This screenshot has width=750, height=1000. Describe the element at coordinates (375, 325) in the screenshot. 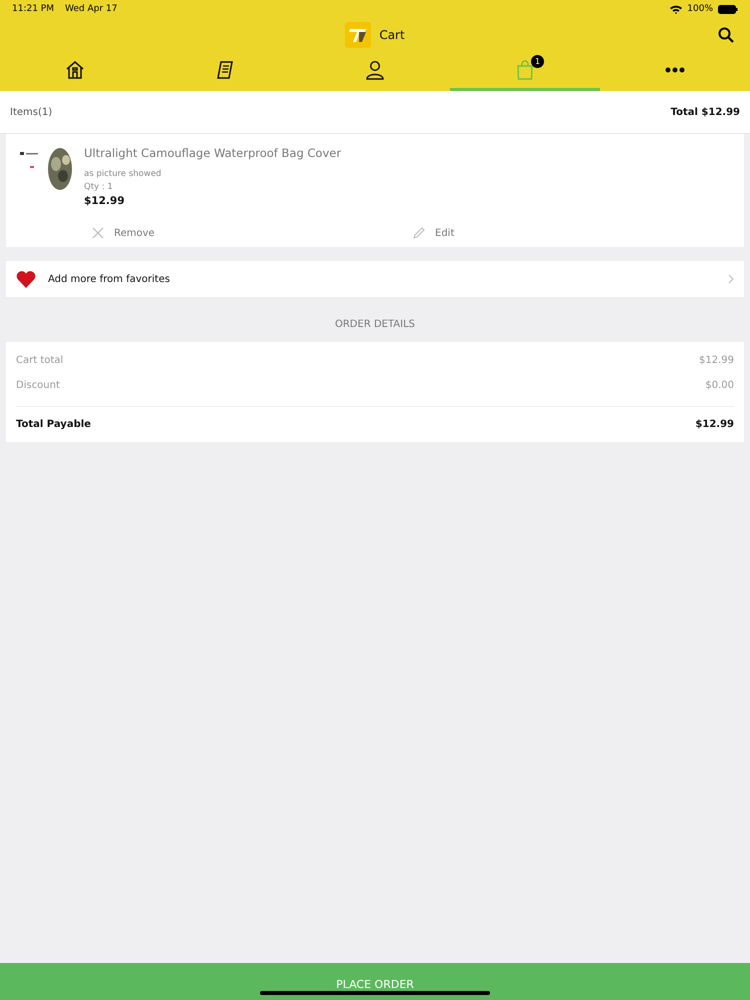

I see `section-heading: ORDER DETAILS` at that location.